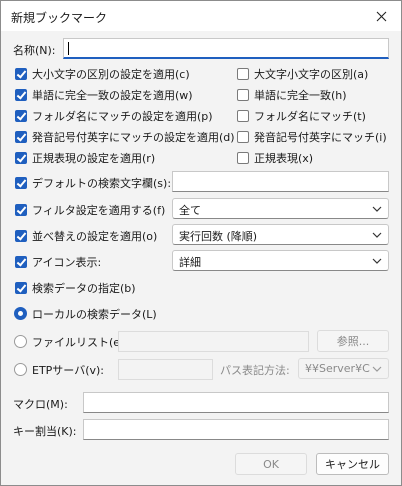 The image size is (402, 486). I want to click on file-list-input, so click(213, 341).